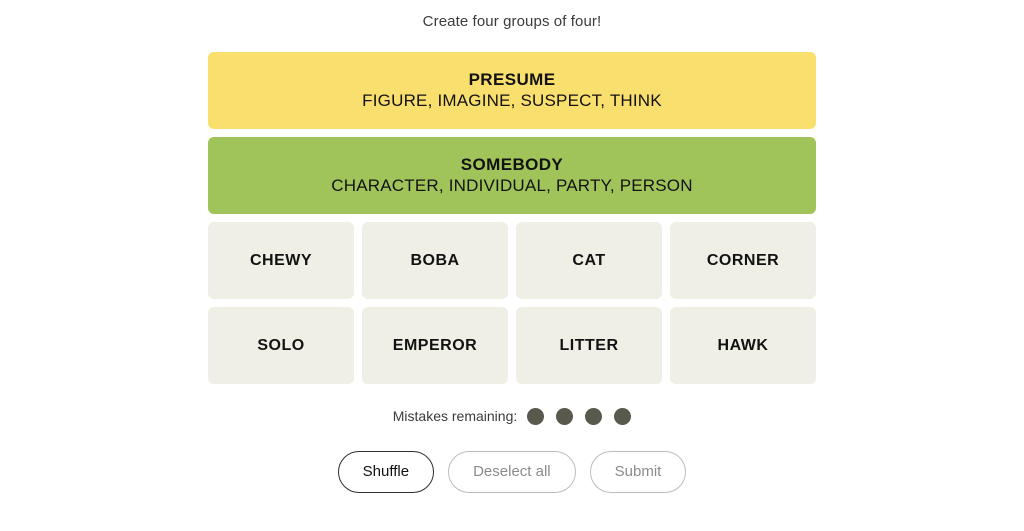 This screenshot has width=1024, height=531. Describe the element at coordinates (386, 472) in the screenshot. I see `shuffle-button: Shuffle` at that location.